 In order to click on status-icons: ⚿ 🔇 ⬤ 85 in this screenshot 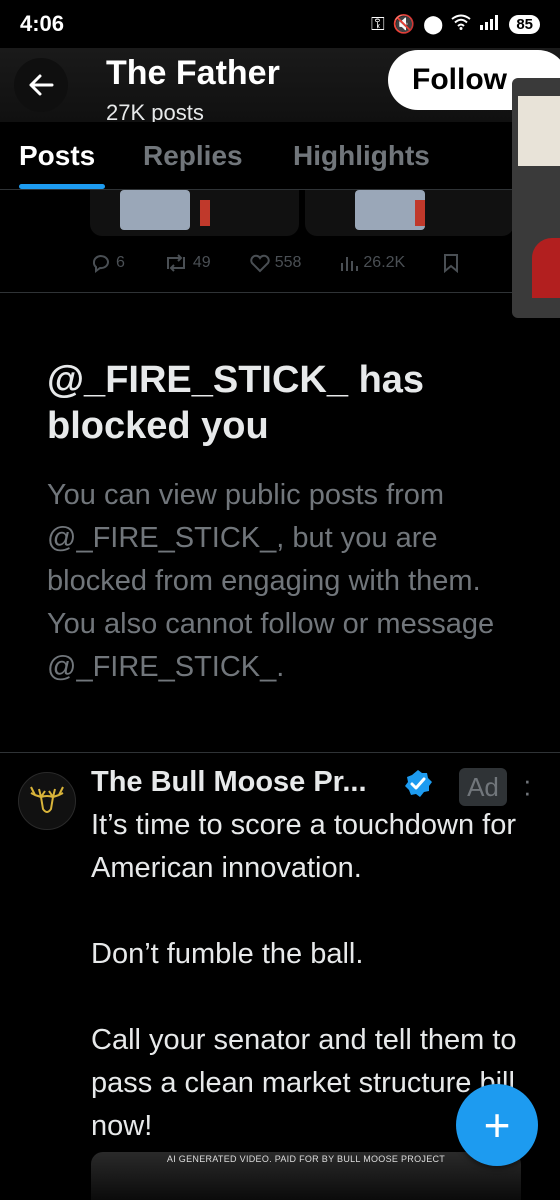, I will do `click(455, 24)`.